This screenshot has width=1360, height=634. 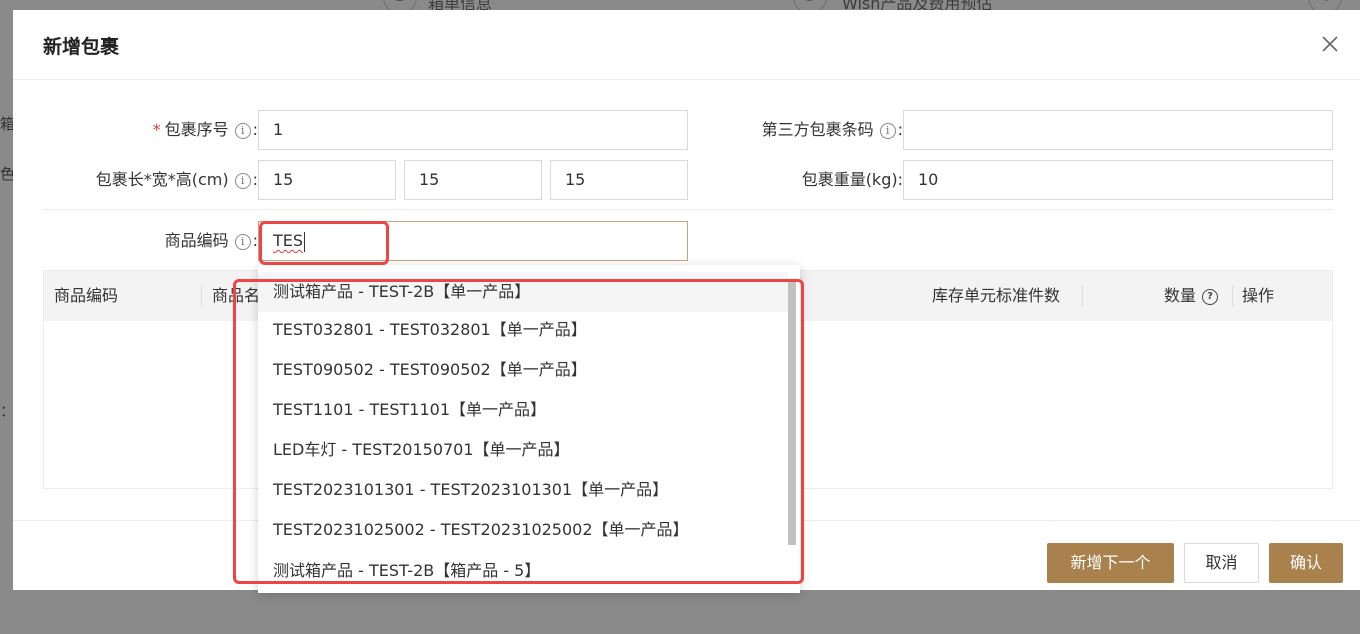 I want to click on highlight-box-input, so click(x=324, y=243).